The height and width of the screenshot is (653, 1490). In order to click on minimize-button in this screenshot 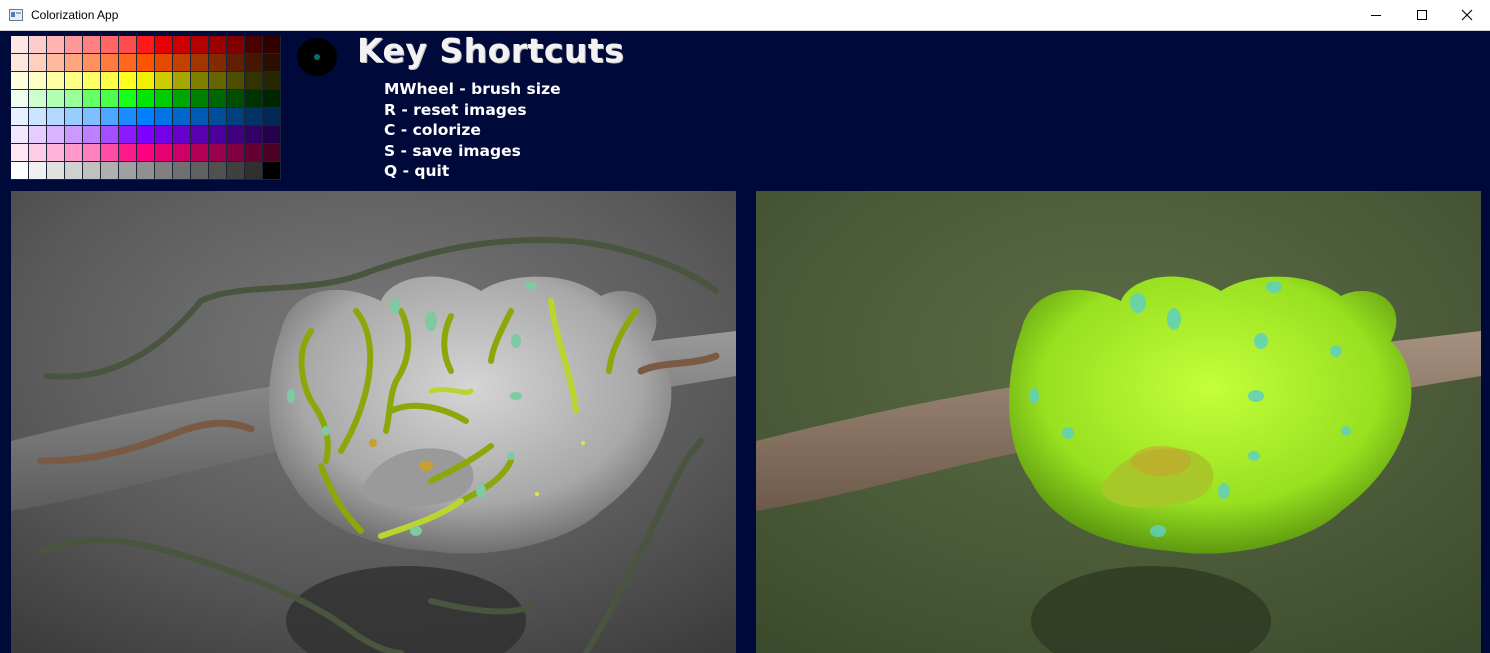, I will do `click(1376, 15)`.